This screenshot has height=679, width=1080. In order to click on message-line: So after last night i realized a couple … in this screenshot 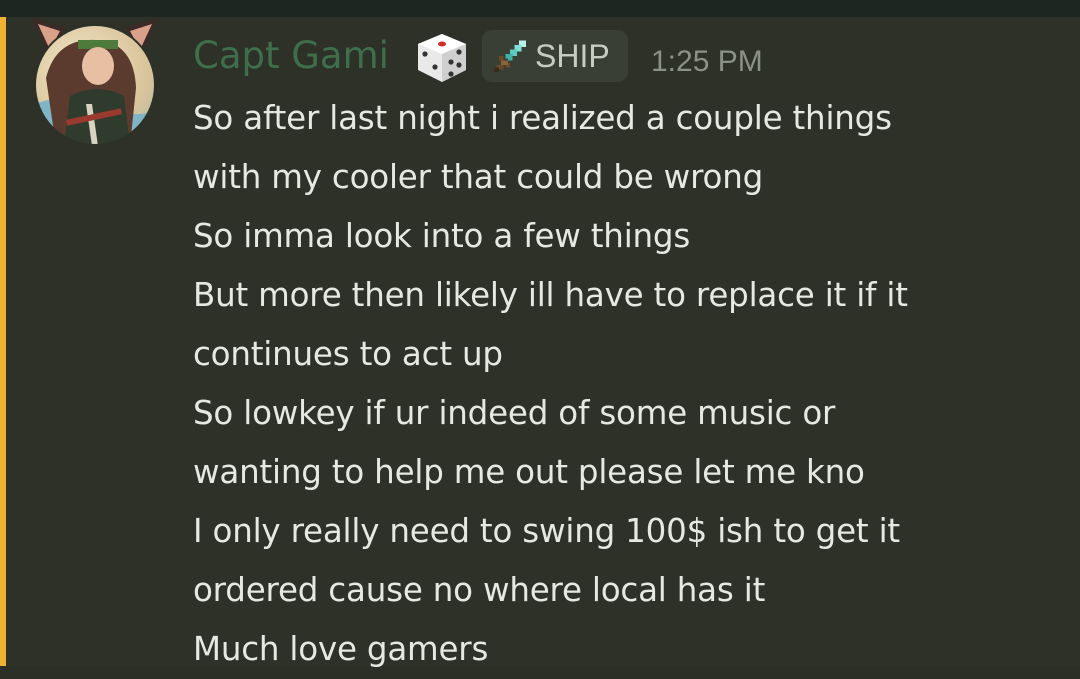, I will do `click(542, 118)`.